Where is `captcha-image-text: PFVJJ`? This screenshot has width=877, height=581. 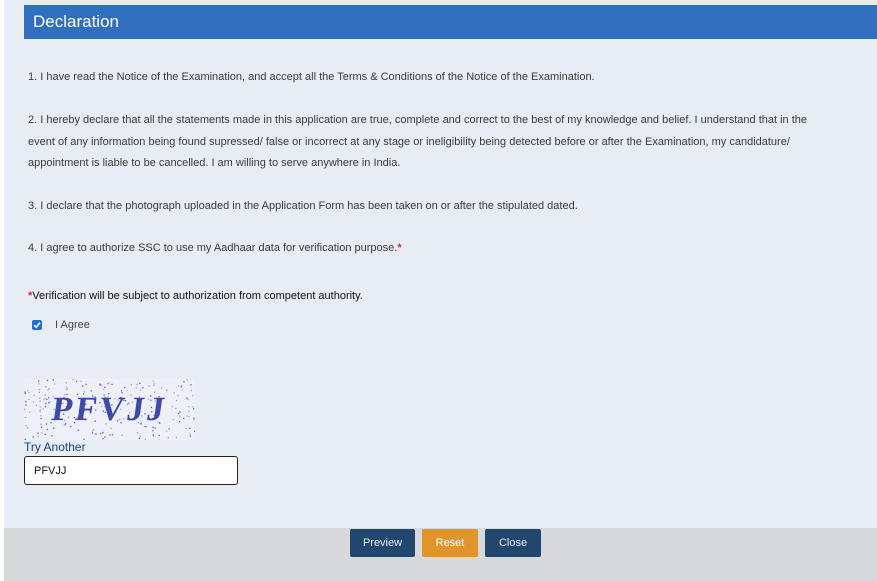 captcha-image-text: PFVJJ is located at coordinates (109, 409).